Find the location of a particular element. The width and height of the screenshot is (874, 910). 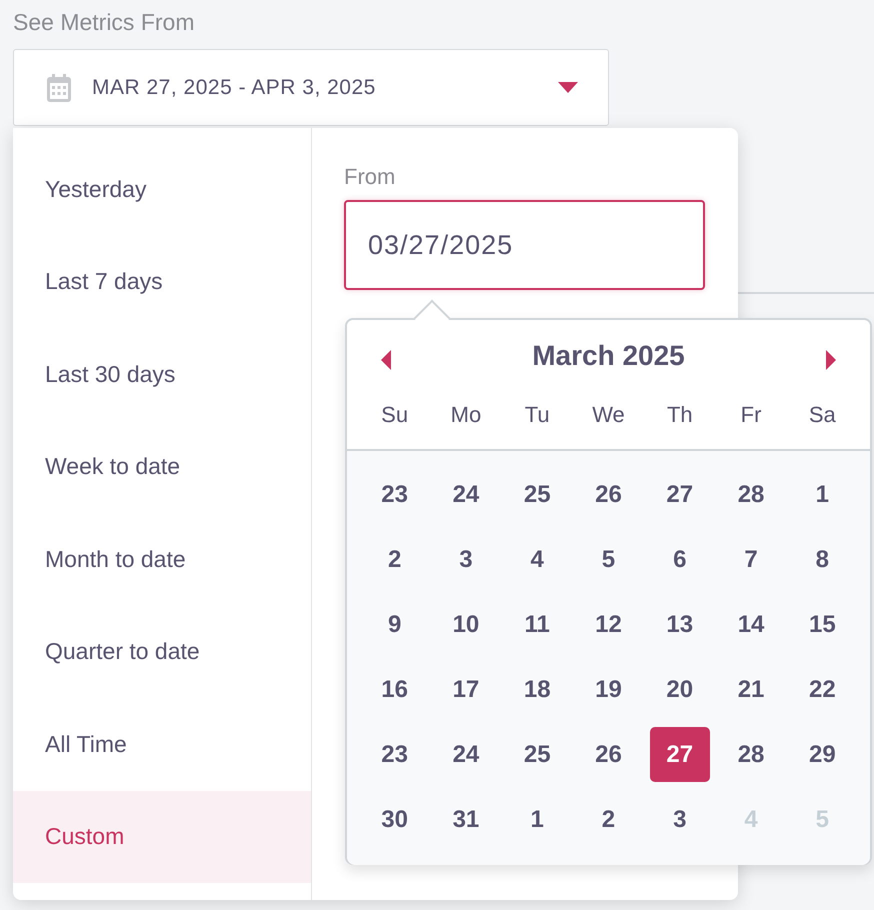

day-cell: 5 is located at coordinates (608, 559).